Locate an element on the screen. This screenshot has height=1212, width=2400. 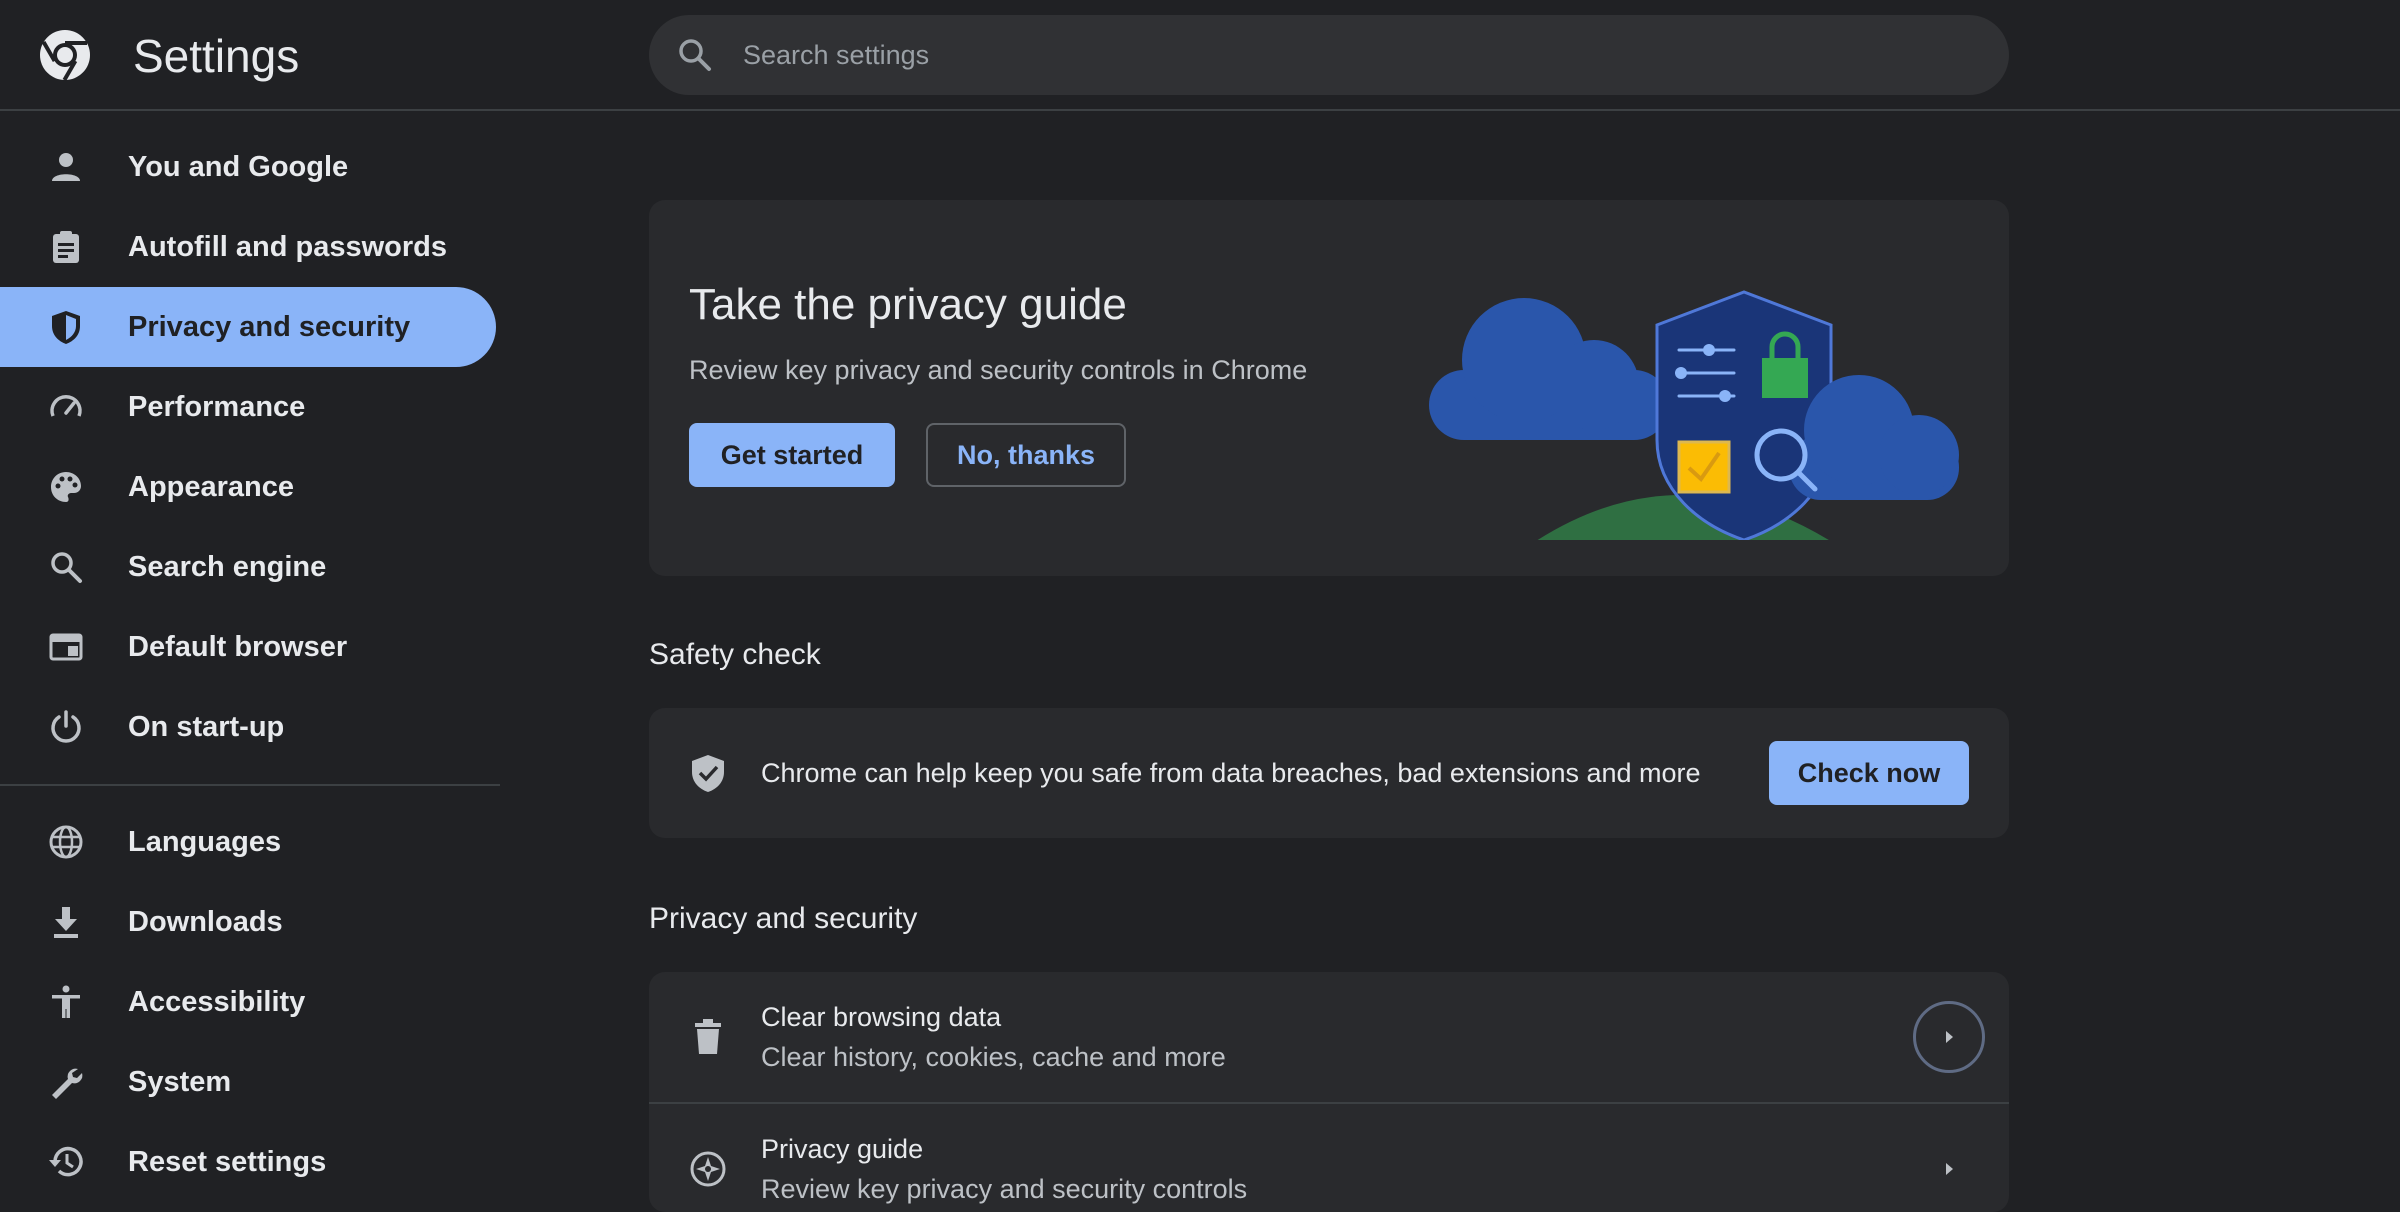
sidebar-item-label: Languages is located at coordinates (205, 842).